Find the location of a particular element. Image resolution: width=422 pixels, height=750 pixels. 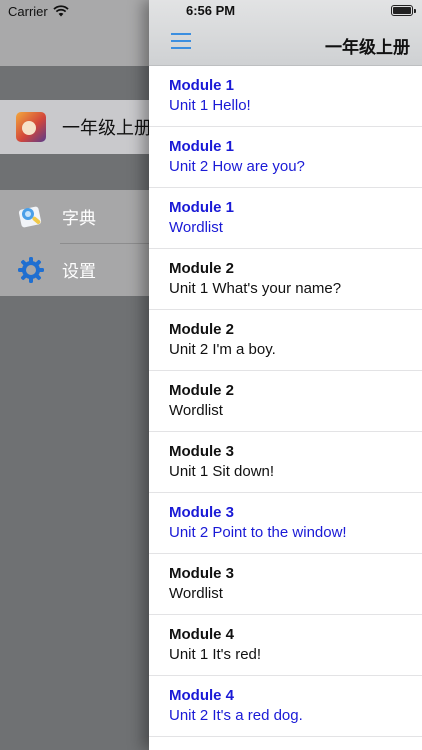

gear-icon is located at coordinates (31, 270).